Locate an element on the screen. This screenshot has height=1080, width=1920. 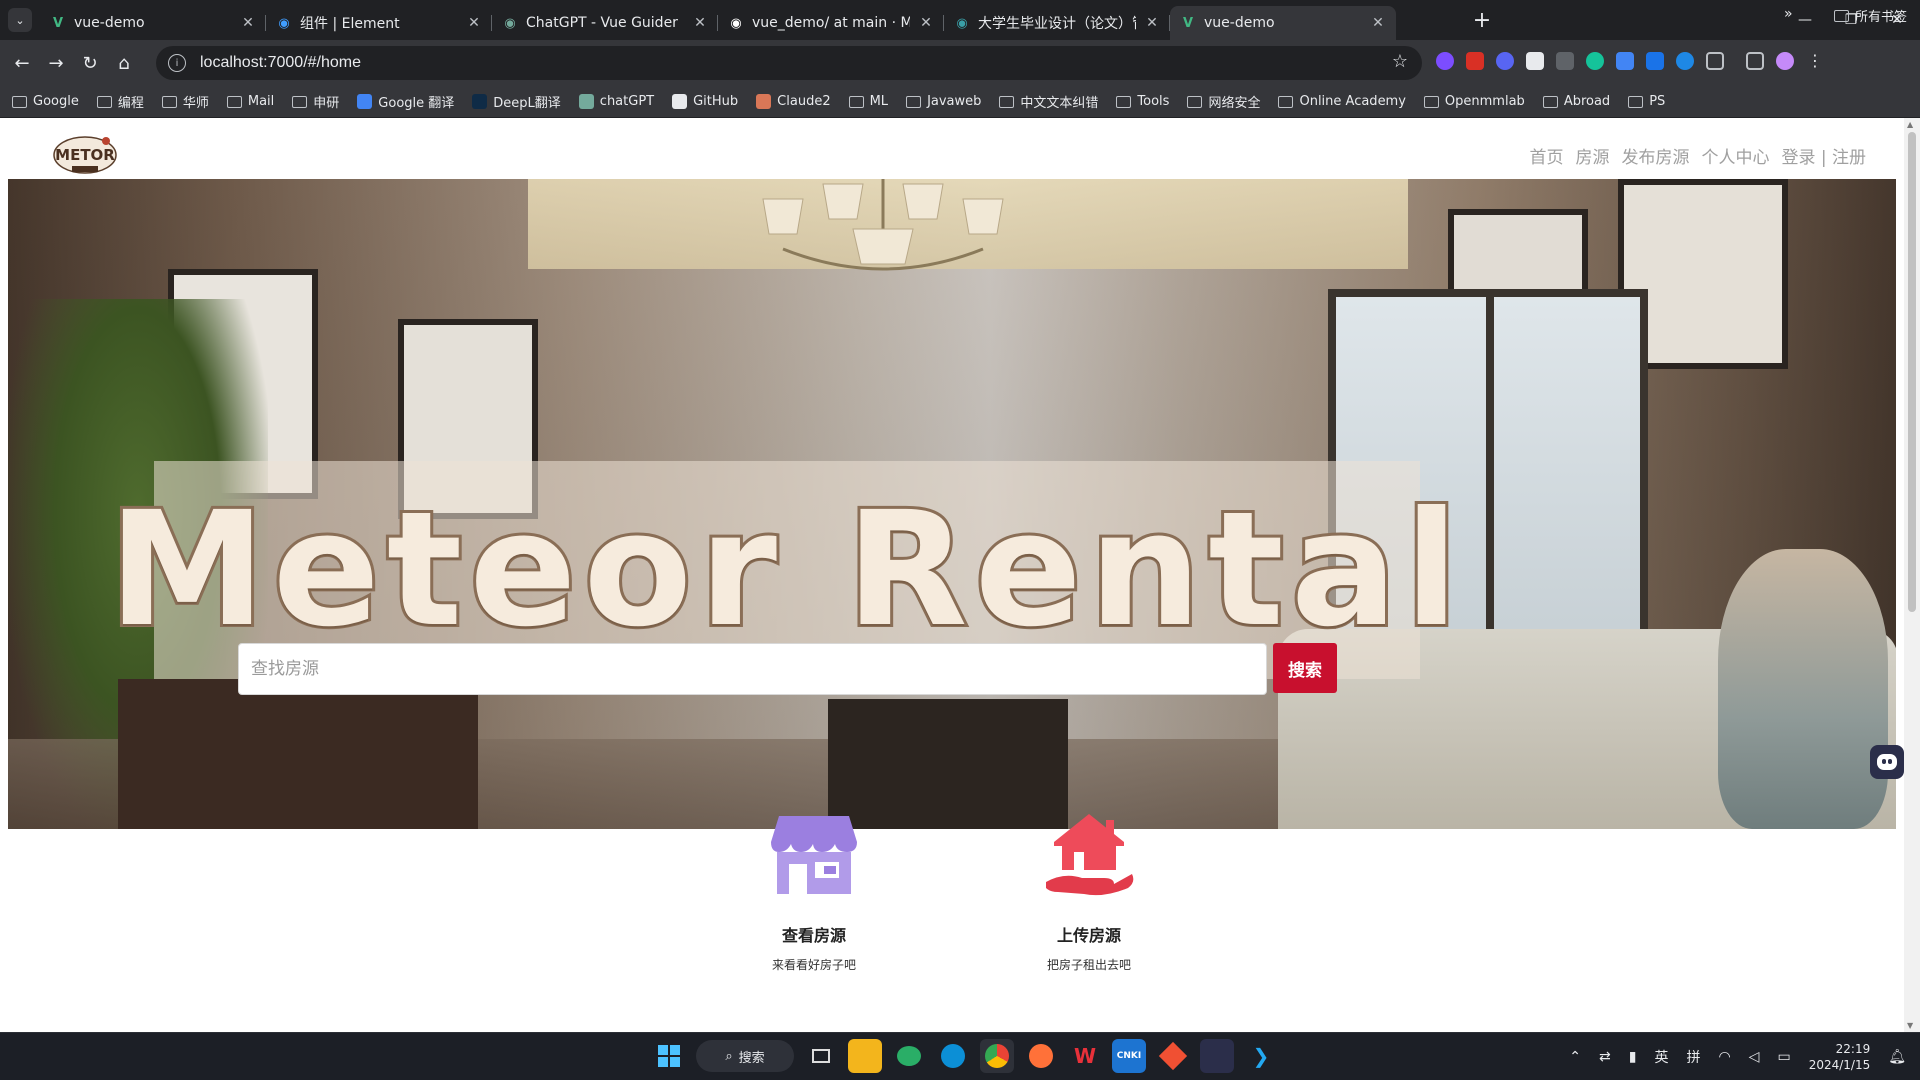
menu-kebab-icon: ⋮ is located at coordinates (1815, 61).